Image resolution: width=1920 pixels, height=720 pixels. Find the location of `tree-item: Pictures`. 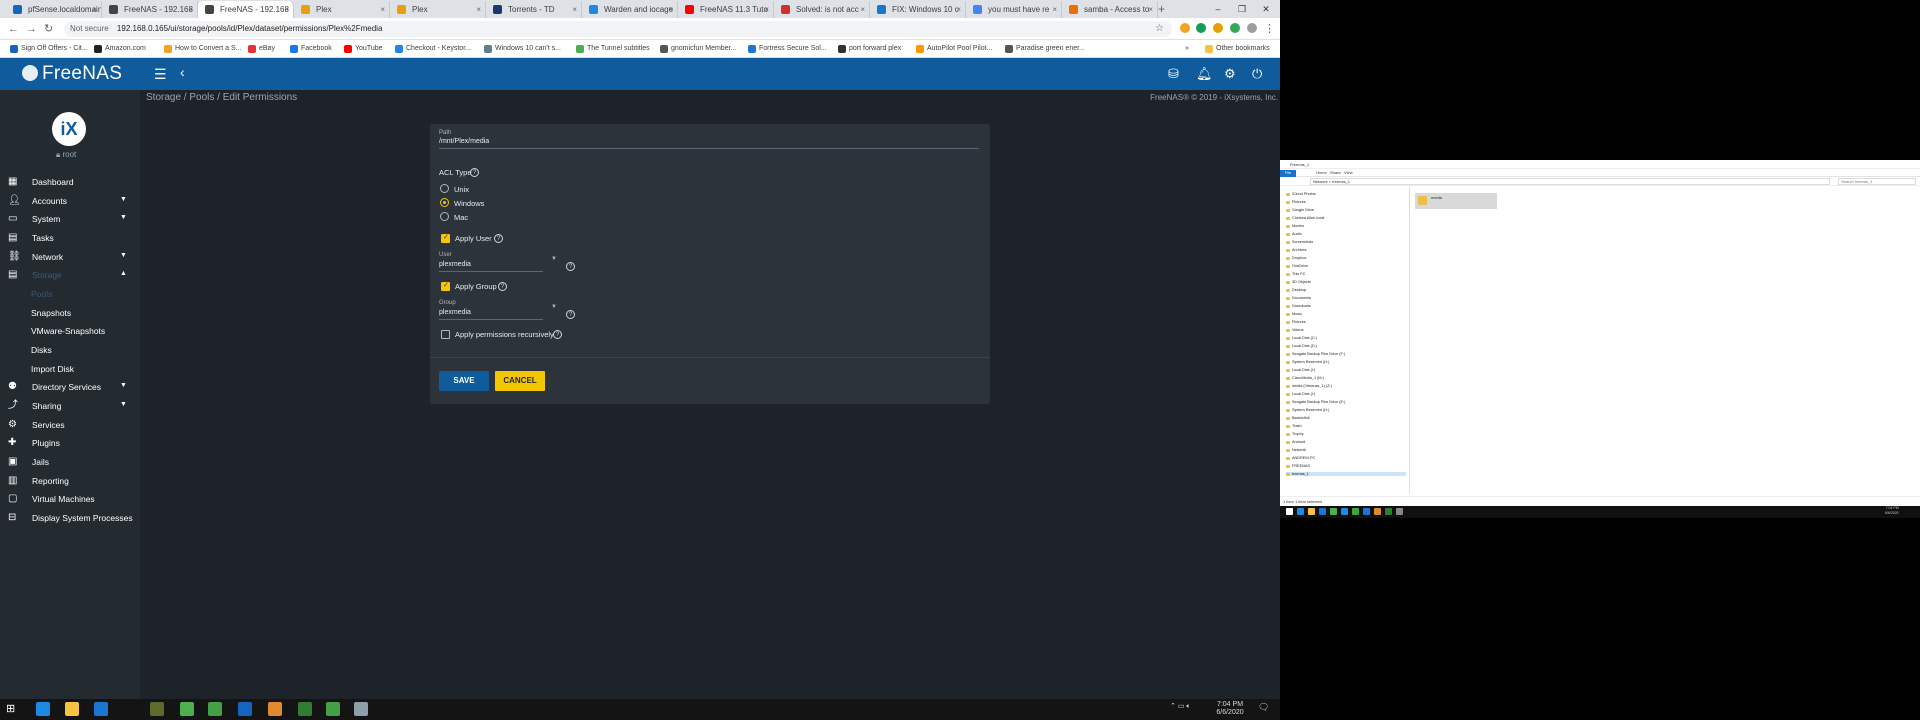

tree-item: Pictures is located at coordinates (1296, 202).